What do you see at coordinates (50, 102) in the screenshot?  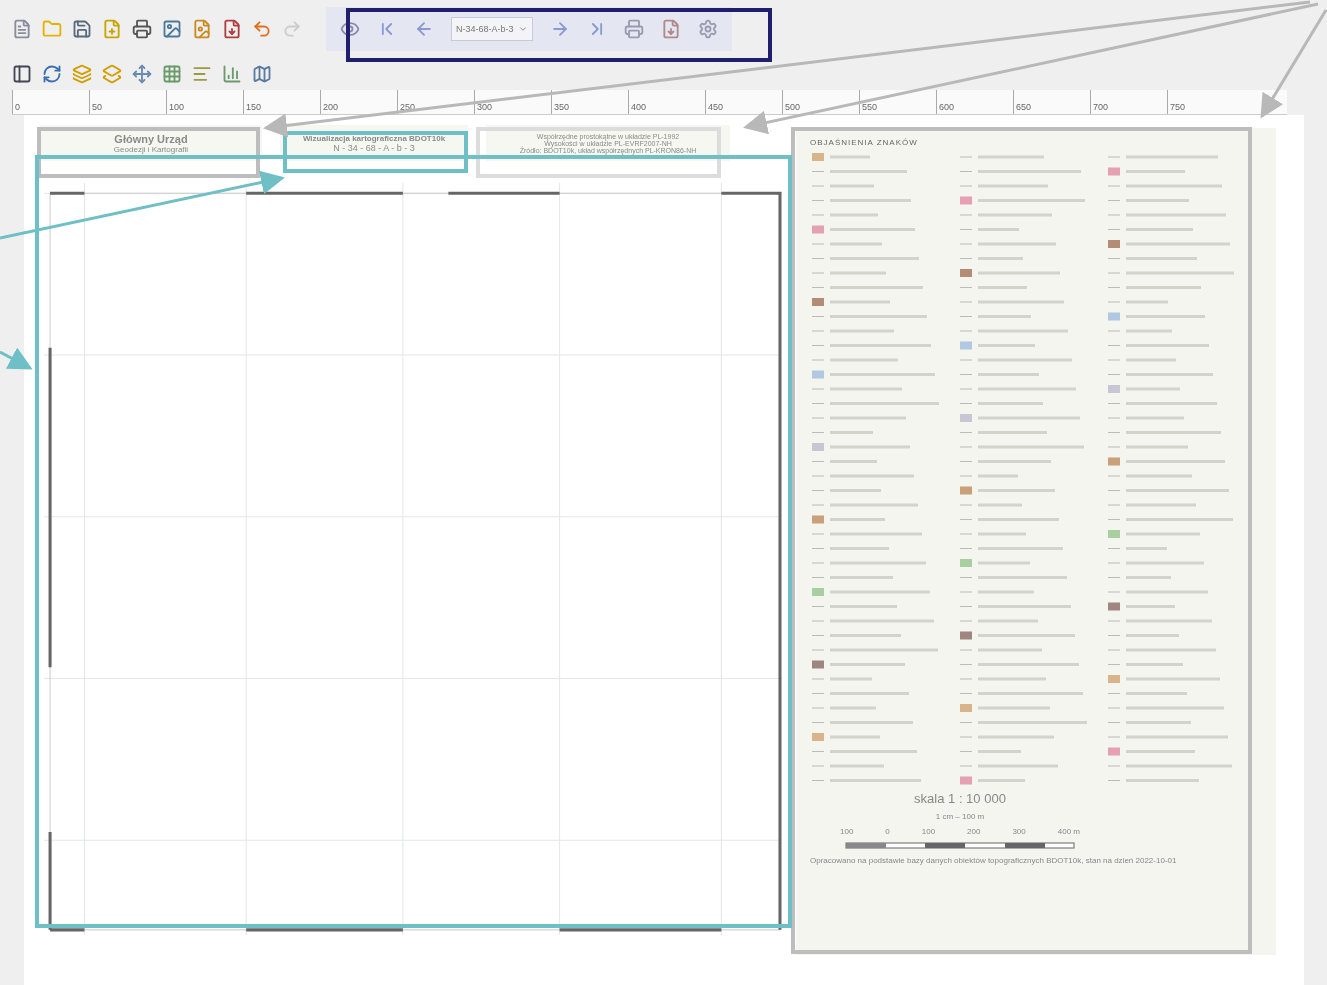 I see `ruler-label: 0` at bounding box center [50, 102].